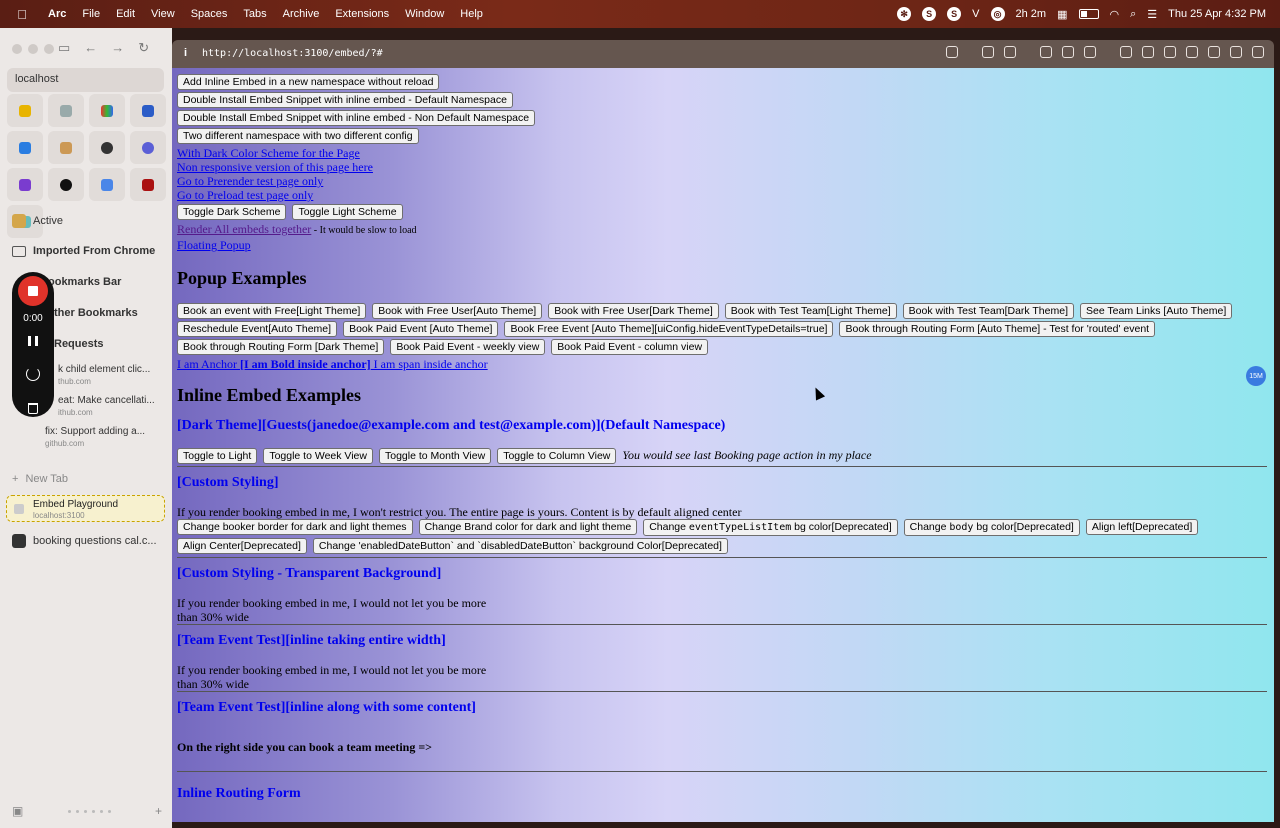 The image size is (1280, 828). Describe the element at coordinates (214, 245) in the screenshot. I see `floating-popup-link: Floating Popup` at that location.